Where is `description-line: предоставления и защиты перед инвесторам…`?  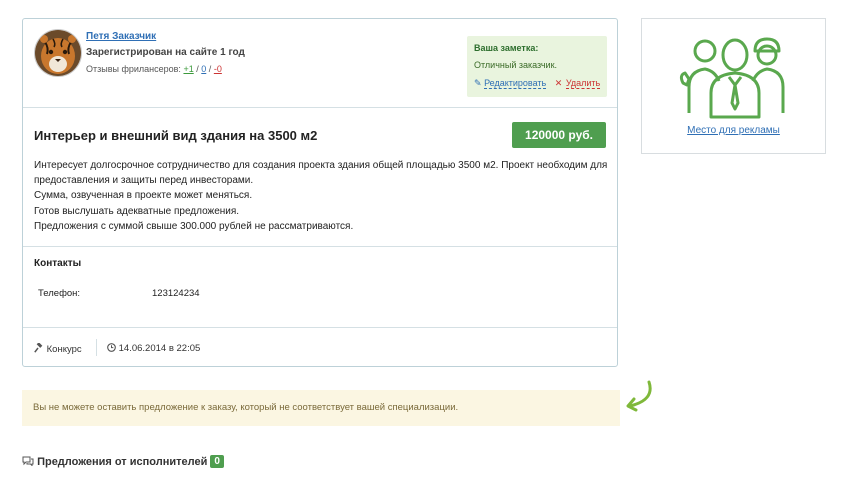
description-line: предоставления и защиты перед инвесторам… is located at coordinates (144, 181).